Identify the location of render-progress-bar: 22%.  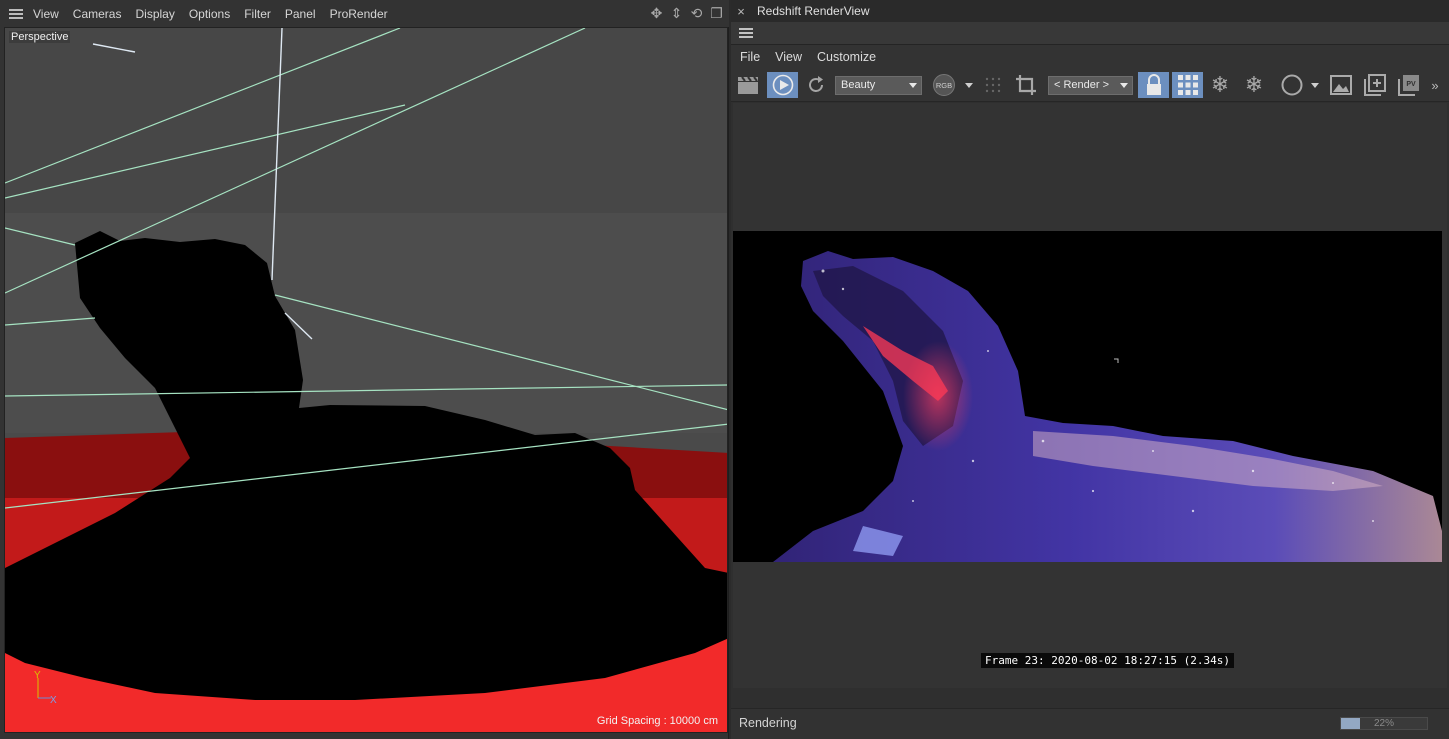
(1384, 723).